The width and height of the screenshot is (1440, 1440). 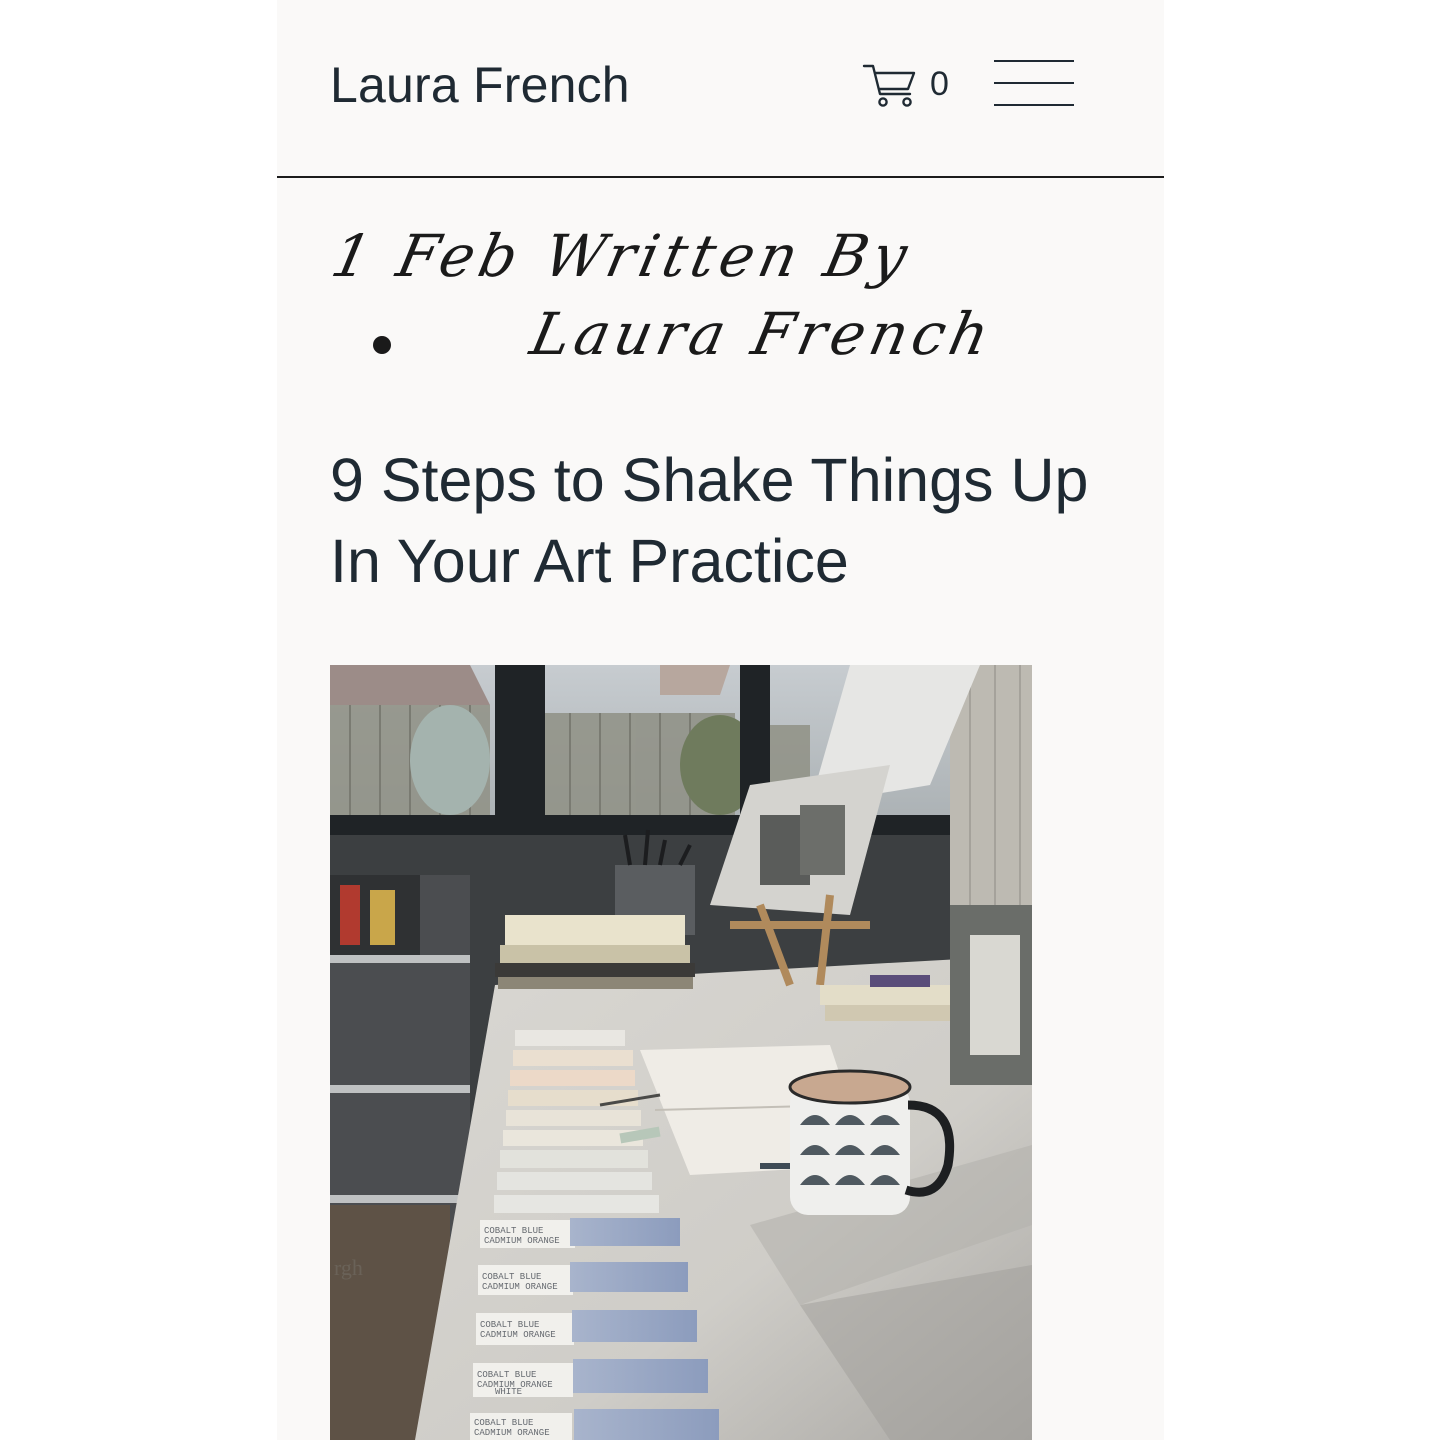 What do you see at coordinates (889, 85) in the screenshot?
I see `cart-icon` at bounding box center [889, 85].